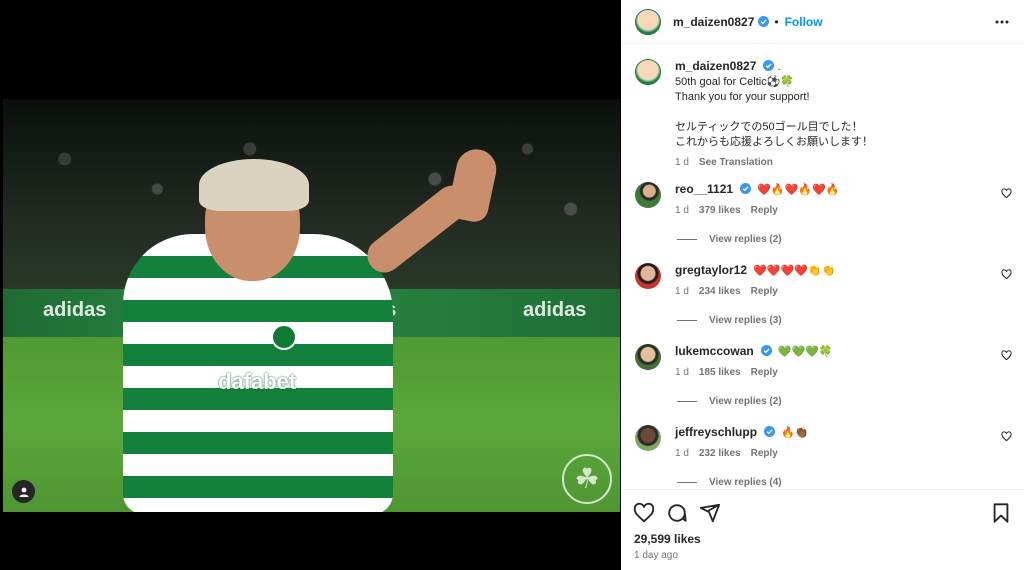 The width and height of the screenshot is (1024, 570). I want to click on more-options-icon, so click(1002, 22).